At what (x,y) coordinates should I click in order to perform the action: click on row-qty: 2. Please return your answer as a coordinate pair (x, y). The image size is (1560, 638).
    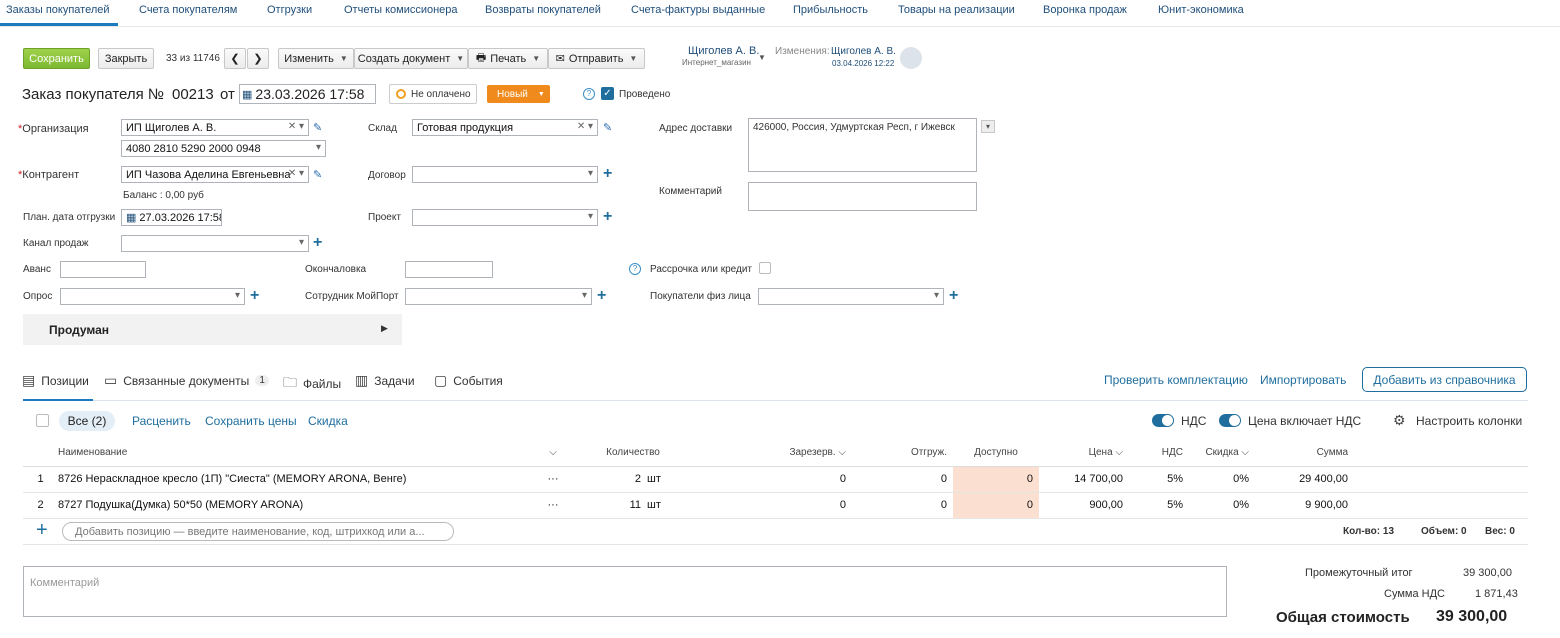
    Looking at the image, I should click on (610, 479).